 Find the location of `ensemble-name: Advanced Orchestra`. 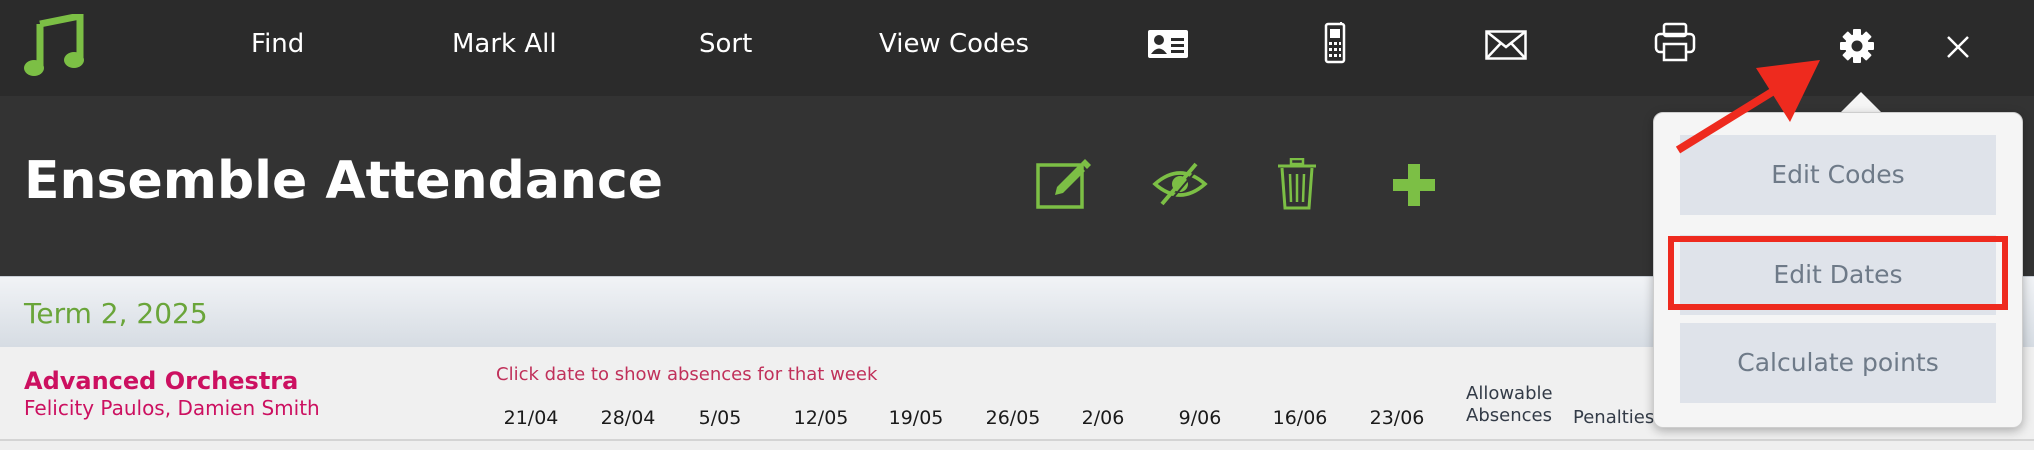

ensemble-name: Advanced Orchestra is located at coordinates (161, 381).